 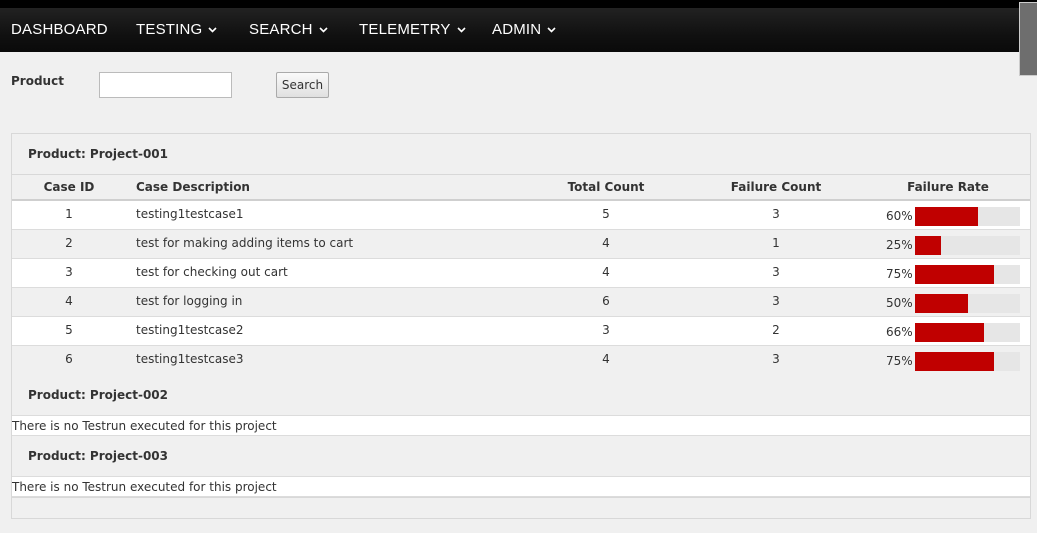 I want to click on table-row: 5 testing1testcase2 3 2 66%, so click(x=521, y=331).